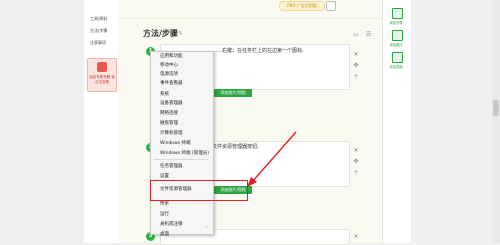 The width and height of the screenshot is (500, 245). I want to click on step-text: ……右键；在任务栏上的左边第一个图标:, so click(258, 51).